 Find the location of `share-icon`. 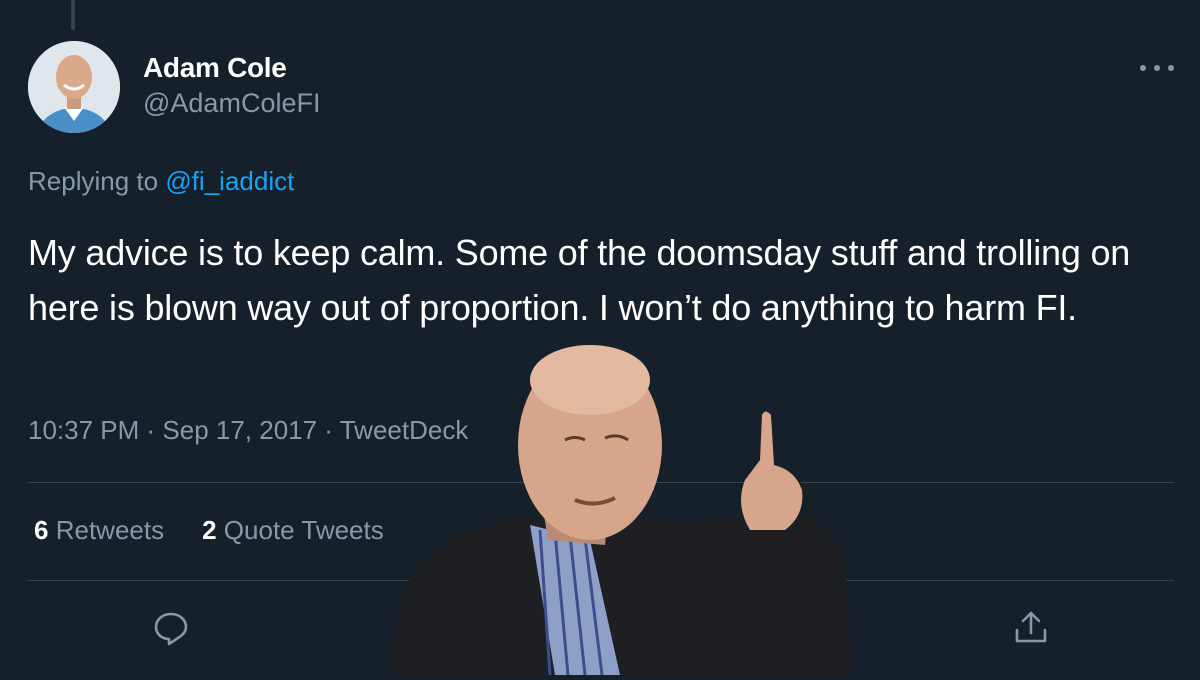

share-icon is located at coordinates (1031, 627).